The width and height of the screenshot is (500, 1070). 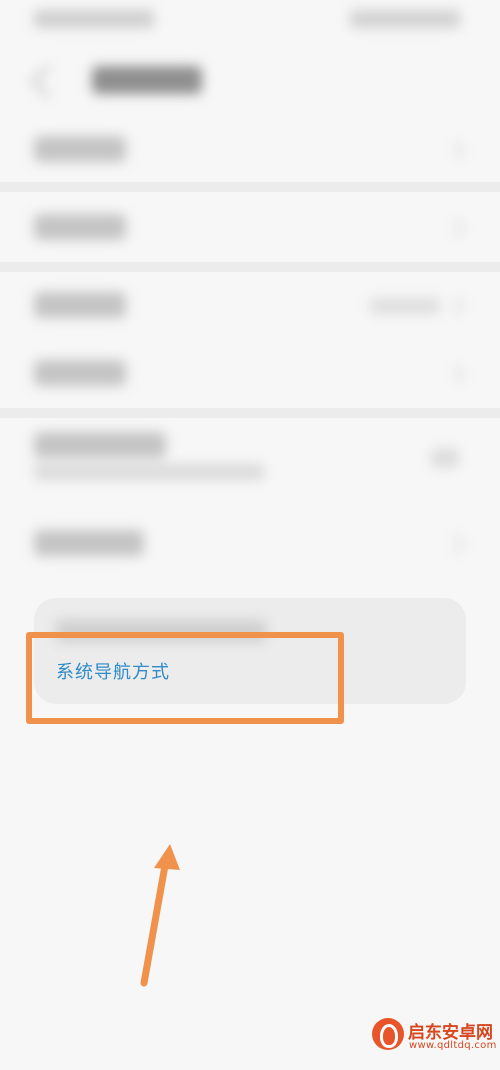 What do you see at coordinates (113, 671) in the screenshot?
I see `system-navigation-link: 系统导航方式` at bounding box center [113, 671].